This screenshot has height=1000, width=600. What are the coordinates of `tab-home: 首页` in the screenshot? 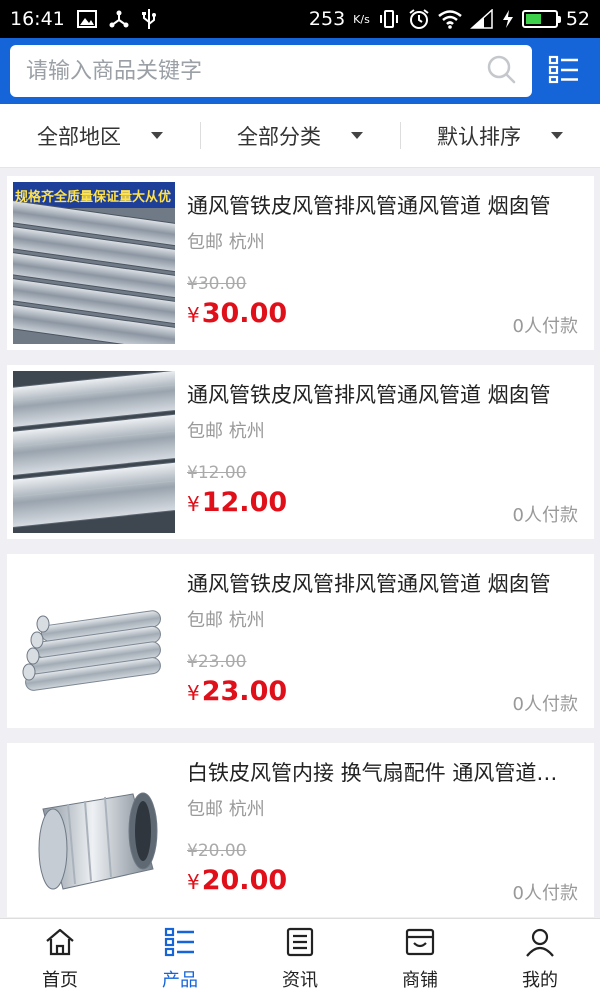 It's located at (60, 959).